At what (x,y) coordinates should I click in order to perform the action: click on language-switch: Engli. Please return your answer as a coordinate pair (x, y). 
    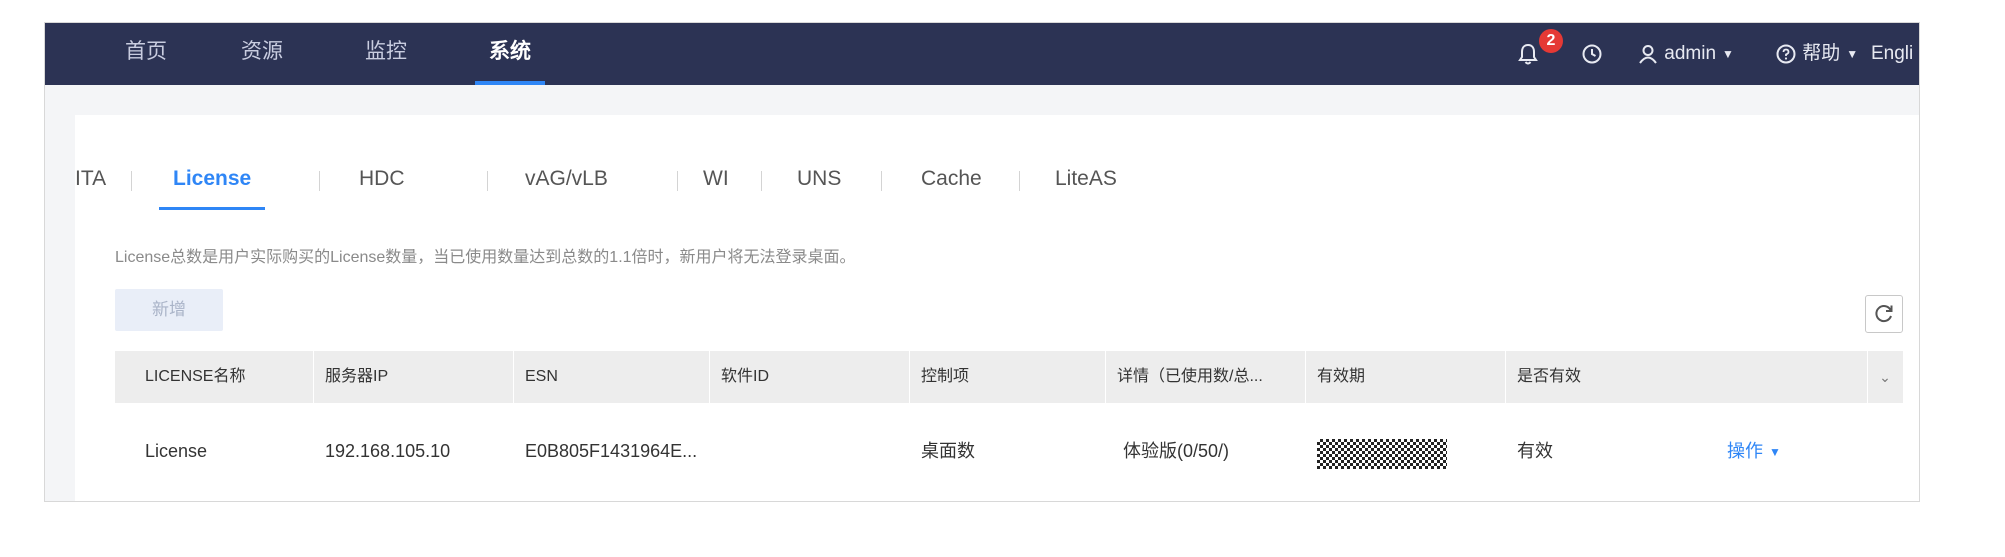
    Looking at the image, I should click on (1892, 54).